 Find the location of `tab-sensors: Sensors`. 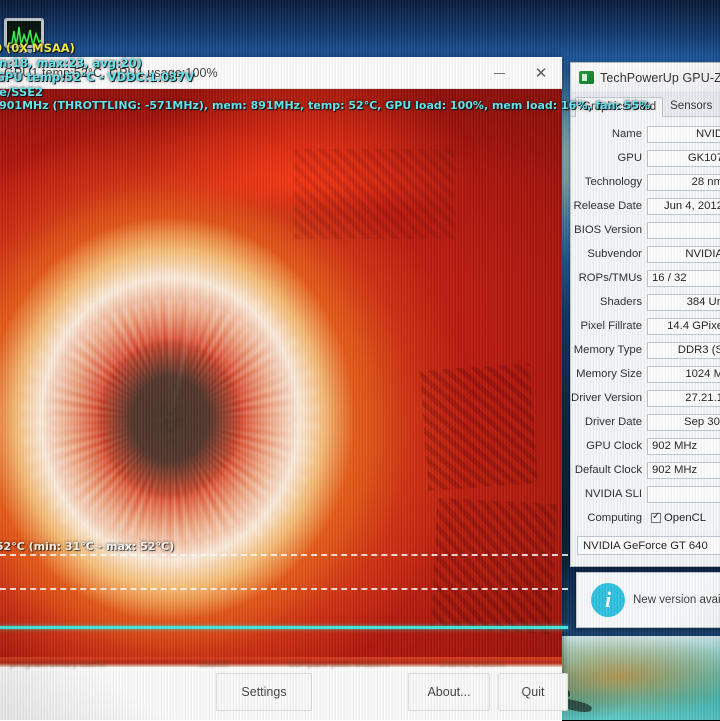

tab-sensors: Sensors is located at coordinates (691, 106).